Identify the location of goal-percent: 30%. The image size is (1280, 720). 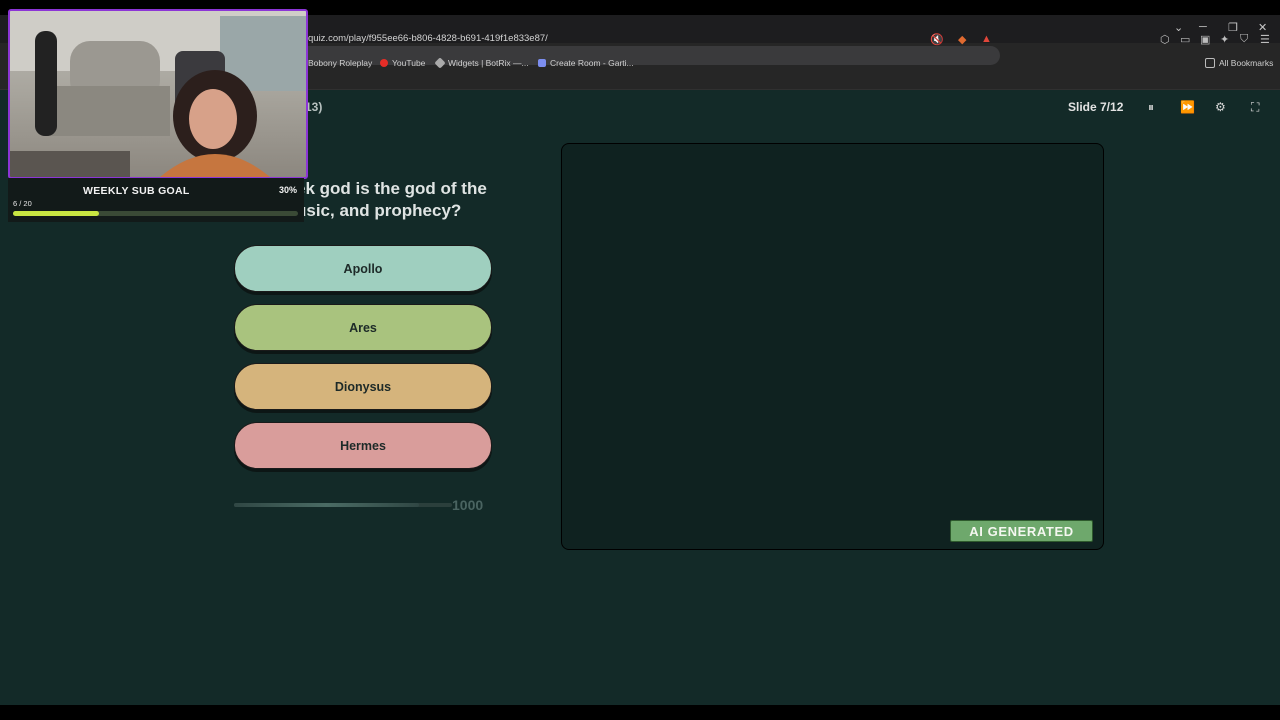
(288, 190).